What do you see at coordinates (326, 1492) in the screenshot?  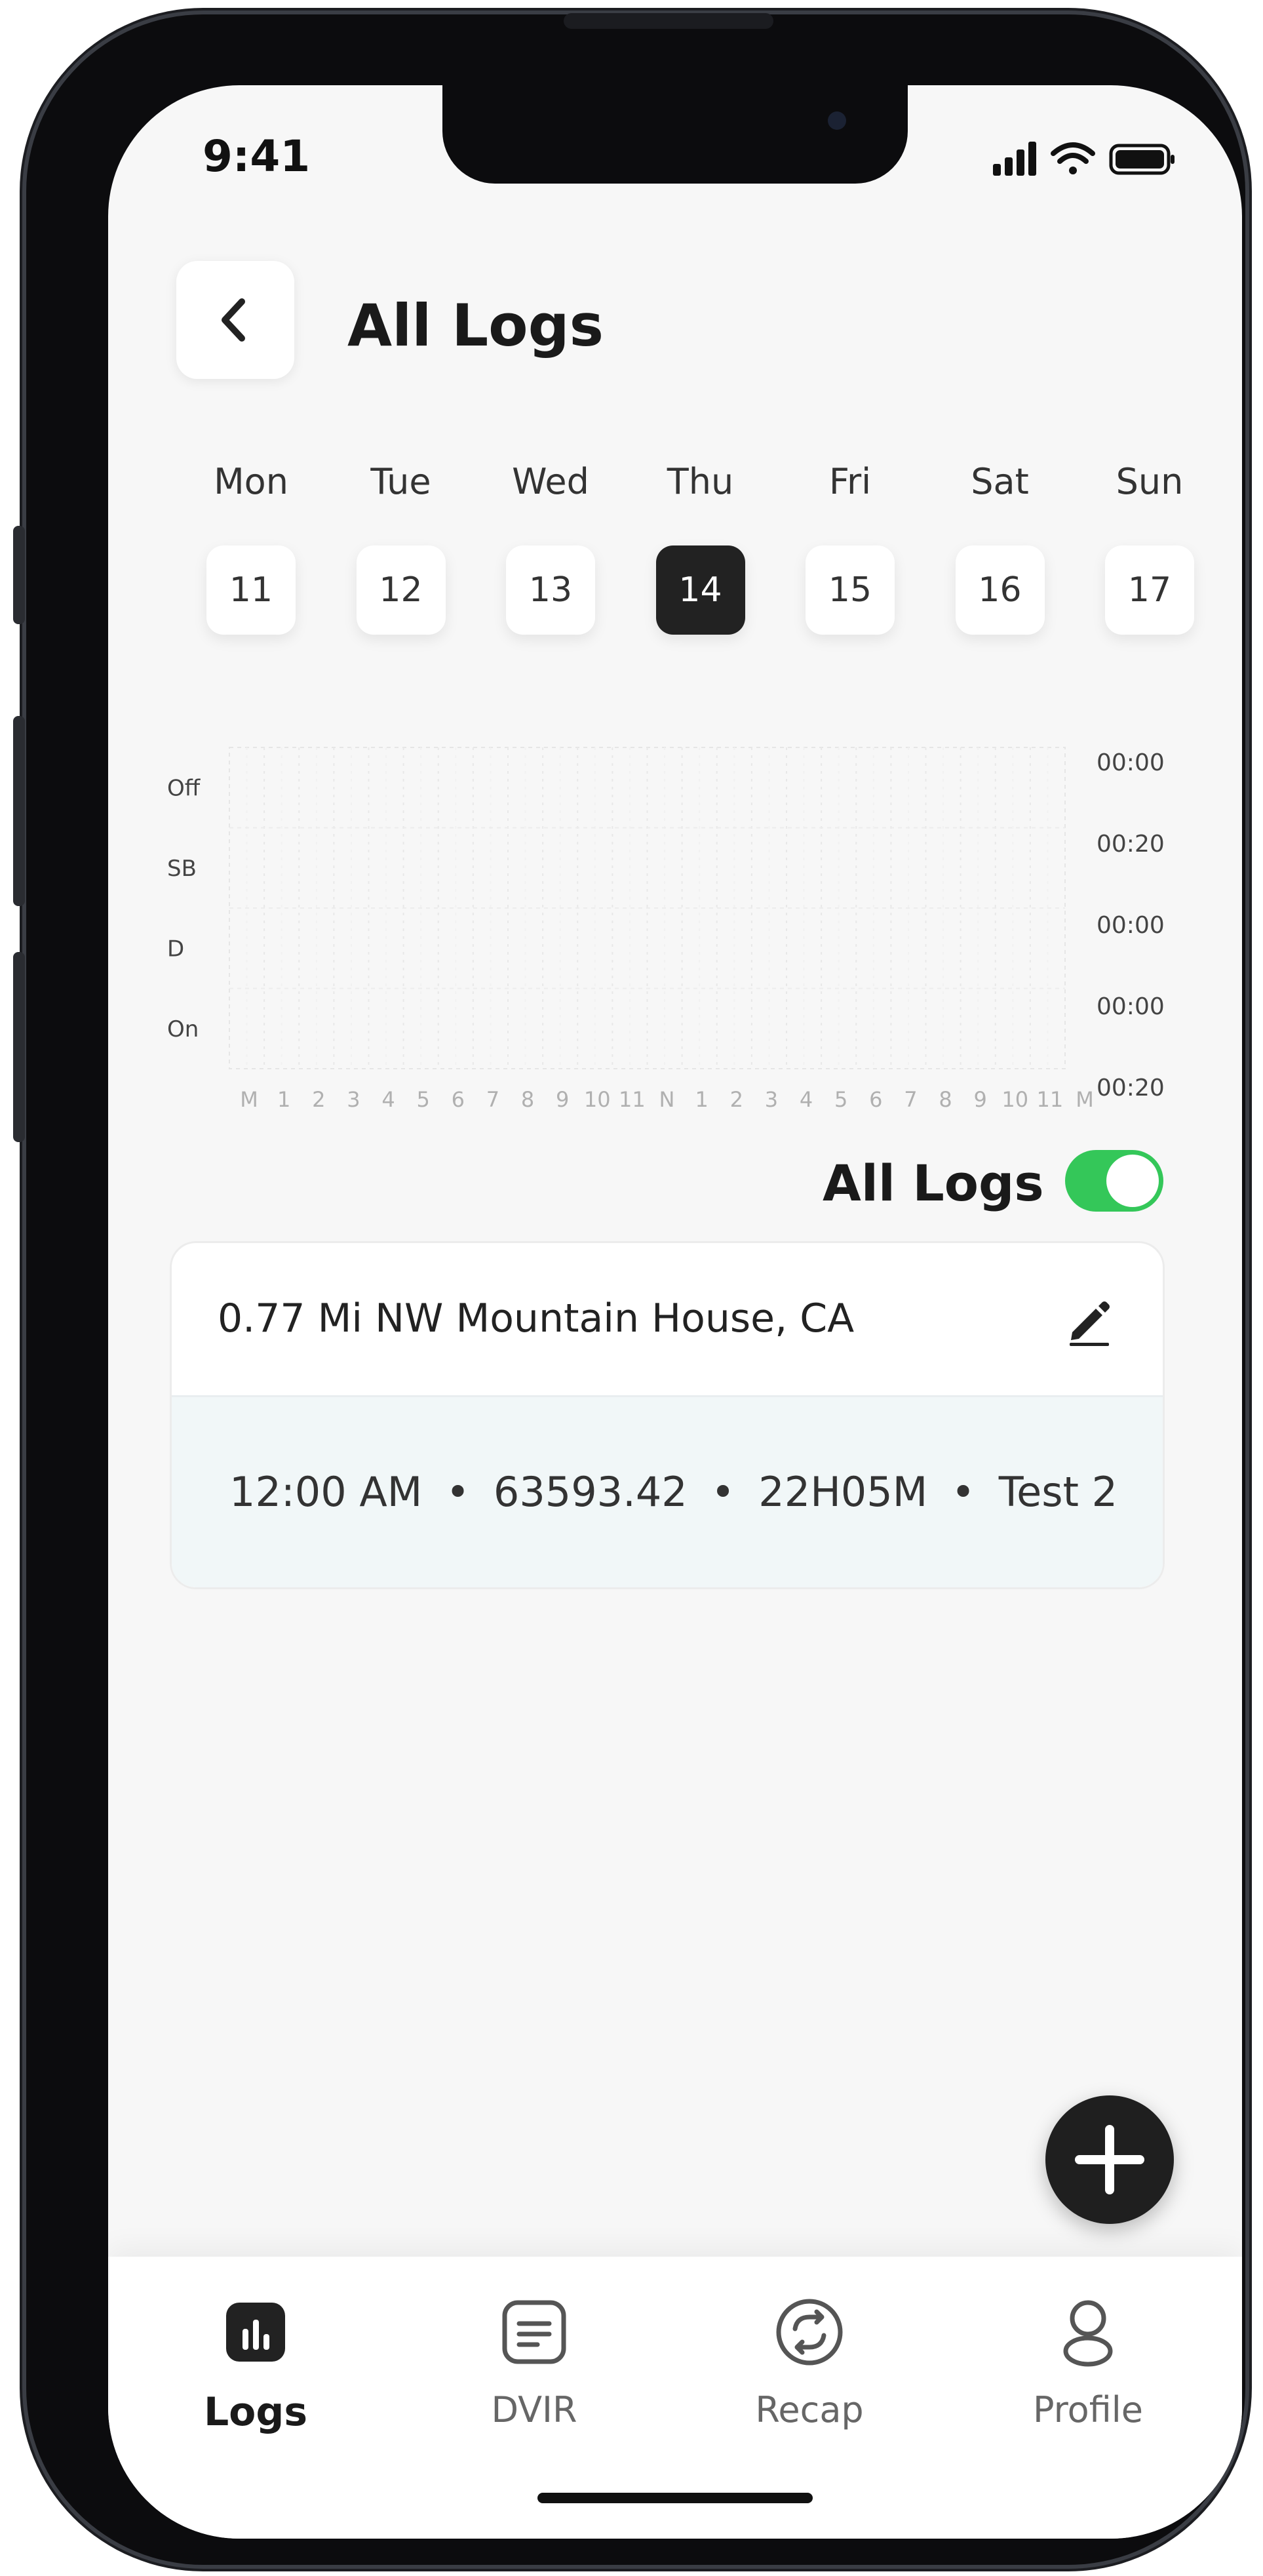 I see `log-time: 12:00 AM` at bounding box center [326, 1492].